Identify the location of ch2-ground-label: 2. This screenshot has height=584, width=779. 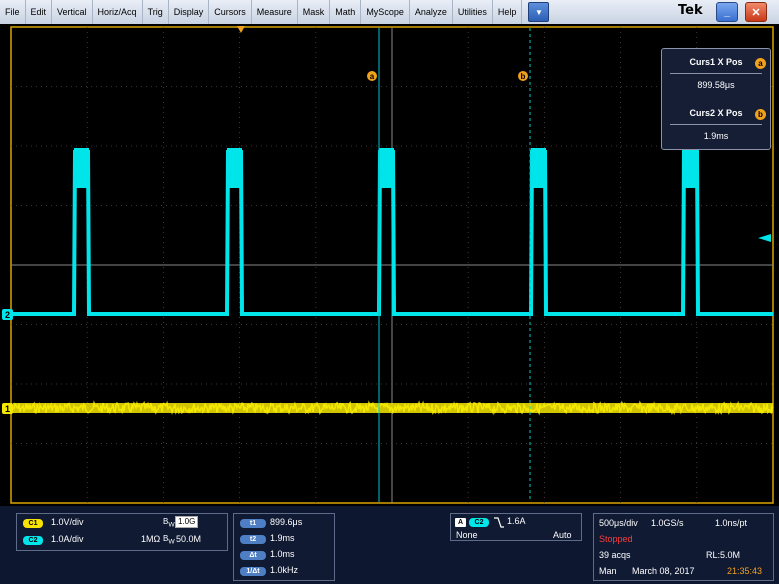
(7, 315).